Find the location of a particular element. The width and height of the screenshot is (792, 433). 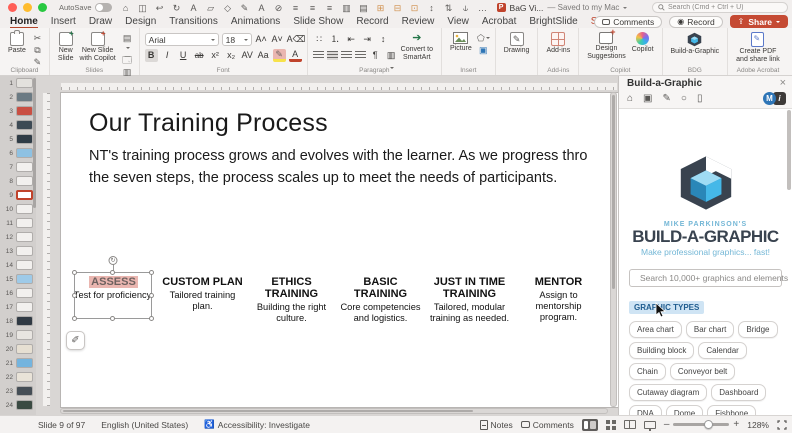

search-input: Search (Cmd + Ctrl + U) is located at coordinates (720, 7).